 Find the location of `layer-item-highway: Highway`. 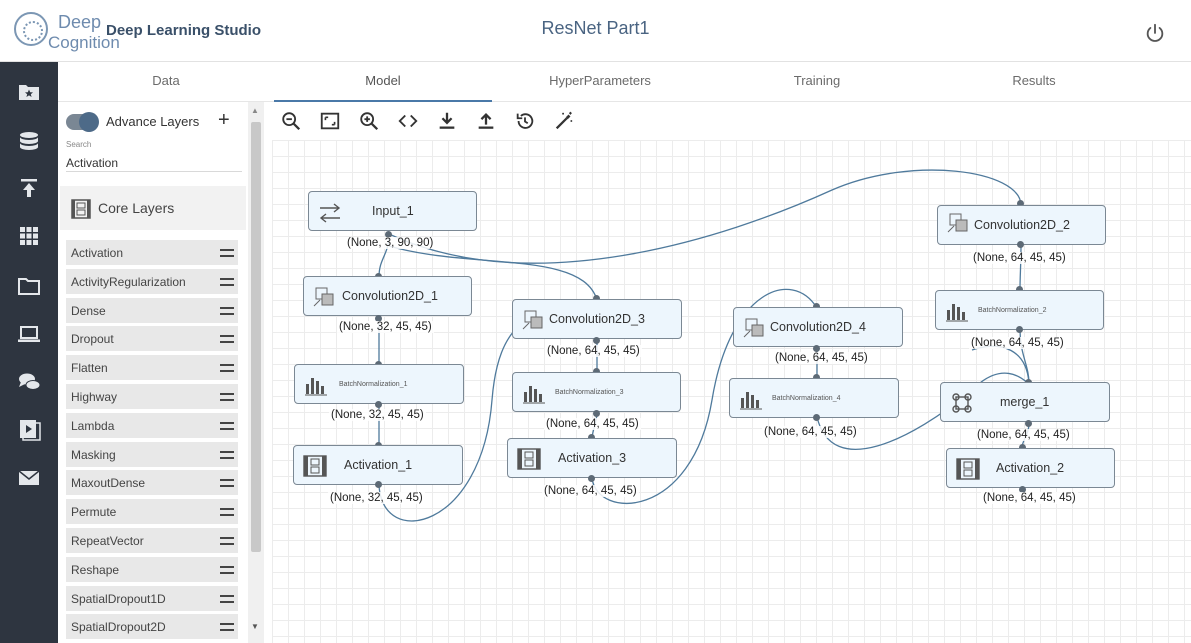

layer-item-highway: Highway is located at coordinates (152, 396).